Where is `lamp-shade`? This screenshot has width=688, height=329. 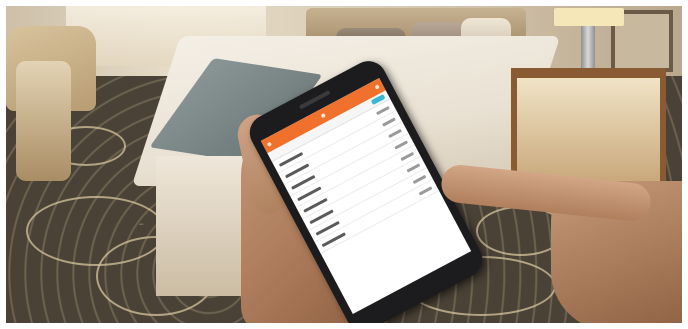
lamp-shade is located at coordinates (589, 17).